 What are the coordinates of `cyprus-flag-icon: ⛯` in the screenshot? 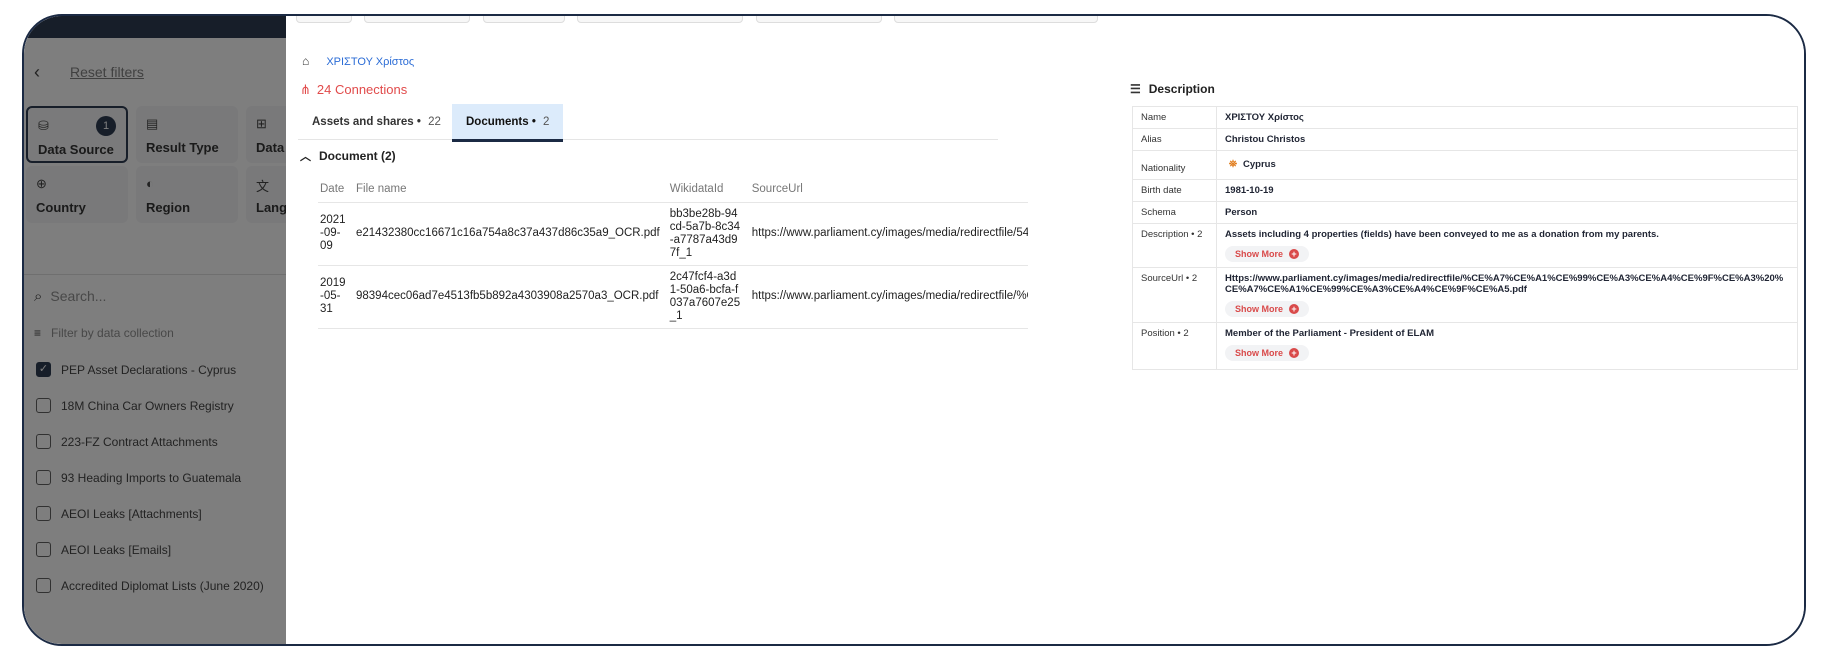 It's located at (1233, 164).